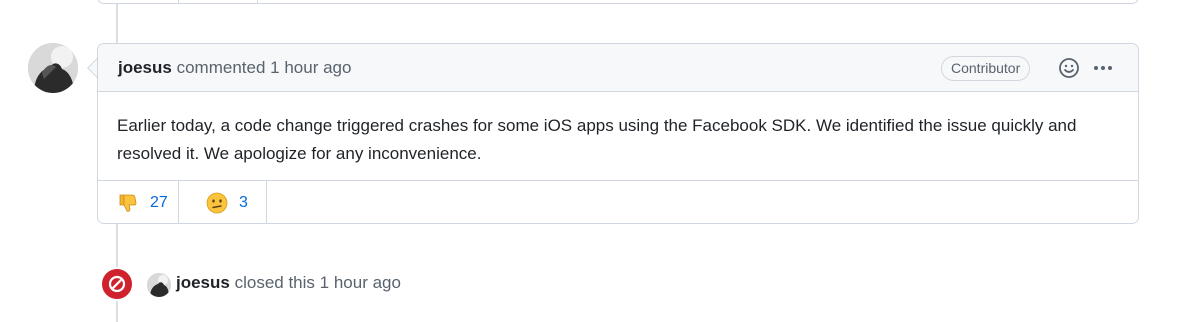  I want to click on reaction-confused: 3, so click(227, 202).